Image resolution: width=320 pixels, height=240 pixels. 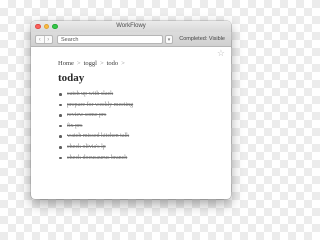 What do you see at coordinates (66, 63) in the screenshot?
I see `breadcrumb-home: Home` at bounding box center [66, 63].